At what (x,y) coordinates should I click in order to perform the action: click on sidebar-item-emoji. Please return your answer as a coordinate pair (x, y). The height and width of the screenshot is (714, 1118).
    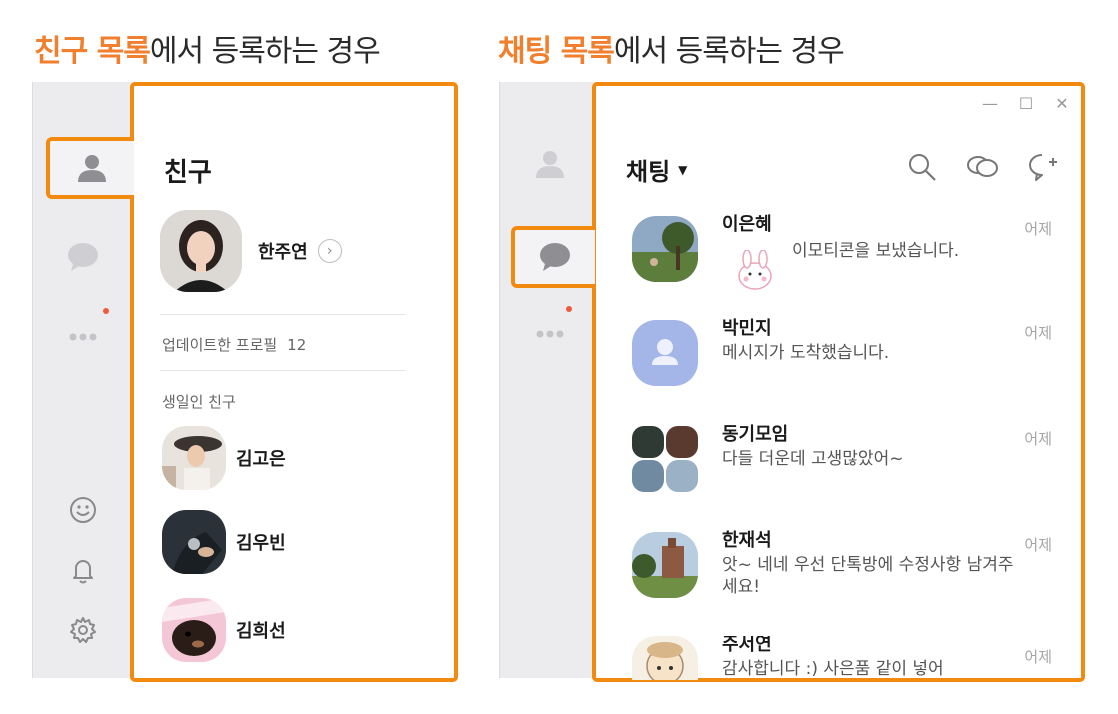
    Looking at the image, I should click on (83, 510).